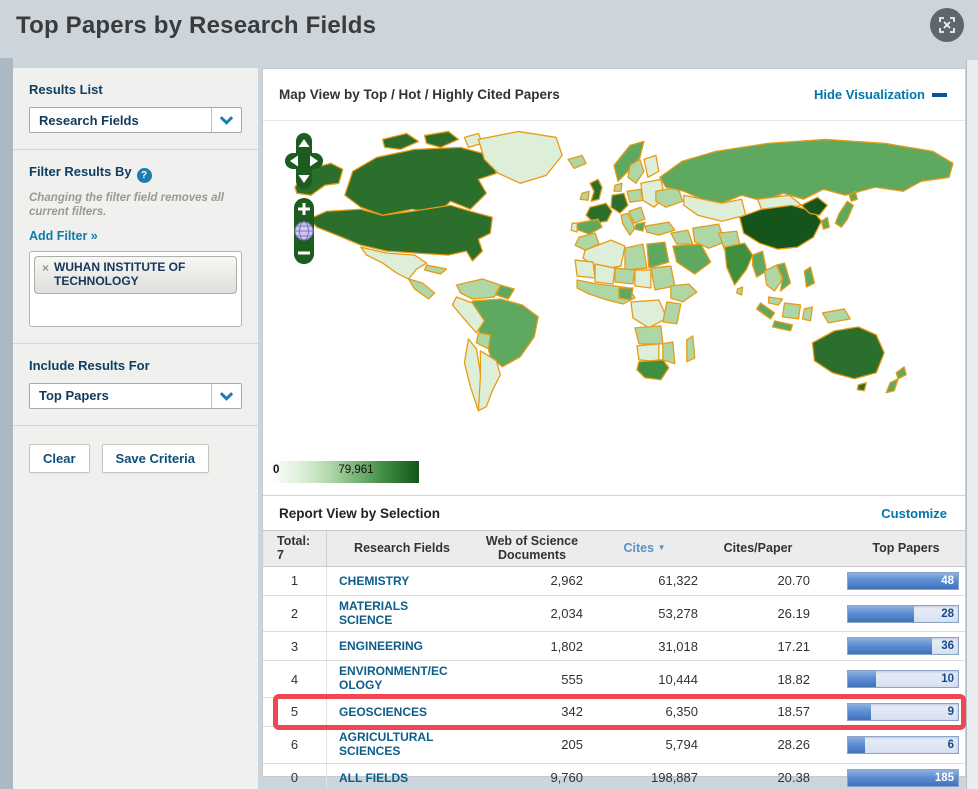  Describe the element at coordinates (402, 548) in the screenshot. I see `column-header-research-fields: Research Fields` at that location.